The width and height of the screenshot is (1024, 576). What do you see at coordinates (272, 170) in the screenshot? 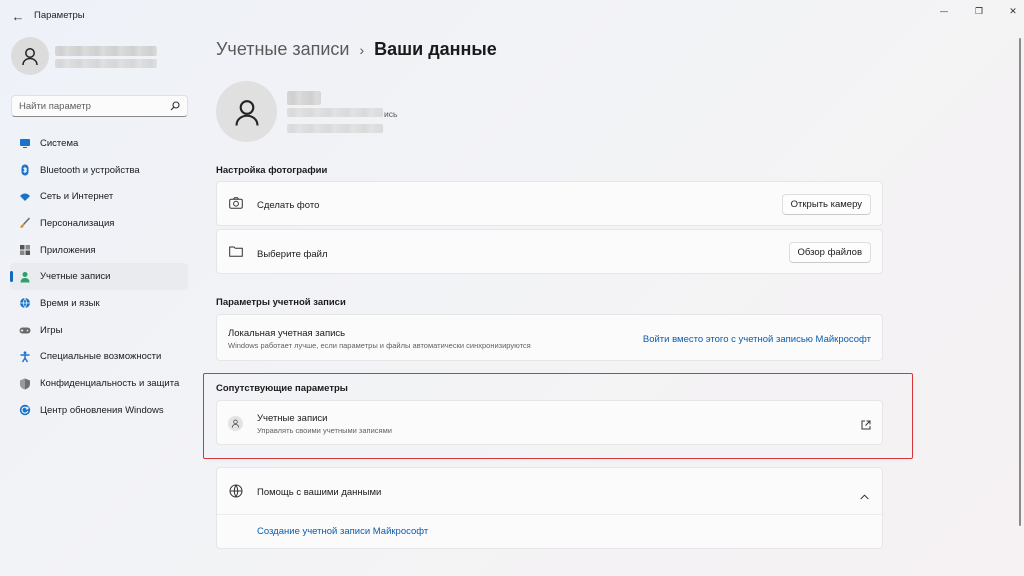
I see `photo-section-title: Настройка фотографии` at bounding box center [272, 170].